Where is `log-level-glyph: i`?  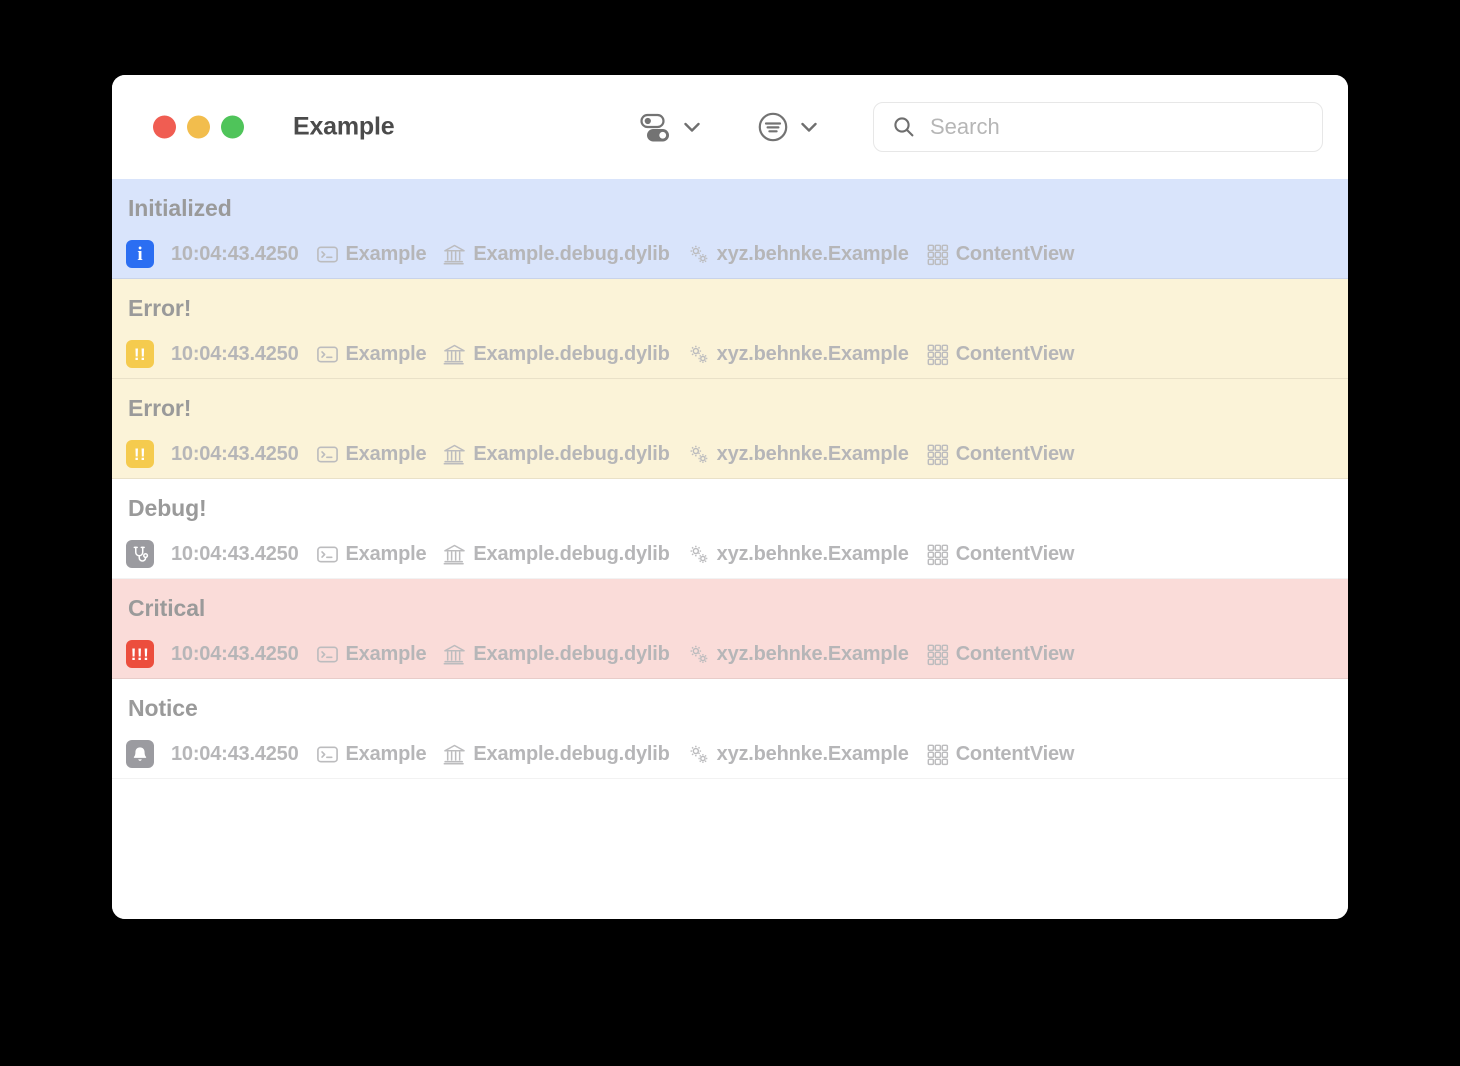 log-level-glyph: i is located at coordinates (140, 254).